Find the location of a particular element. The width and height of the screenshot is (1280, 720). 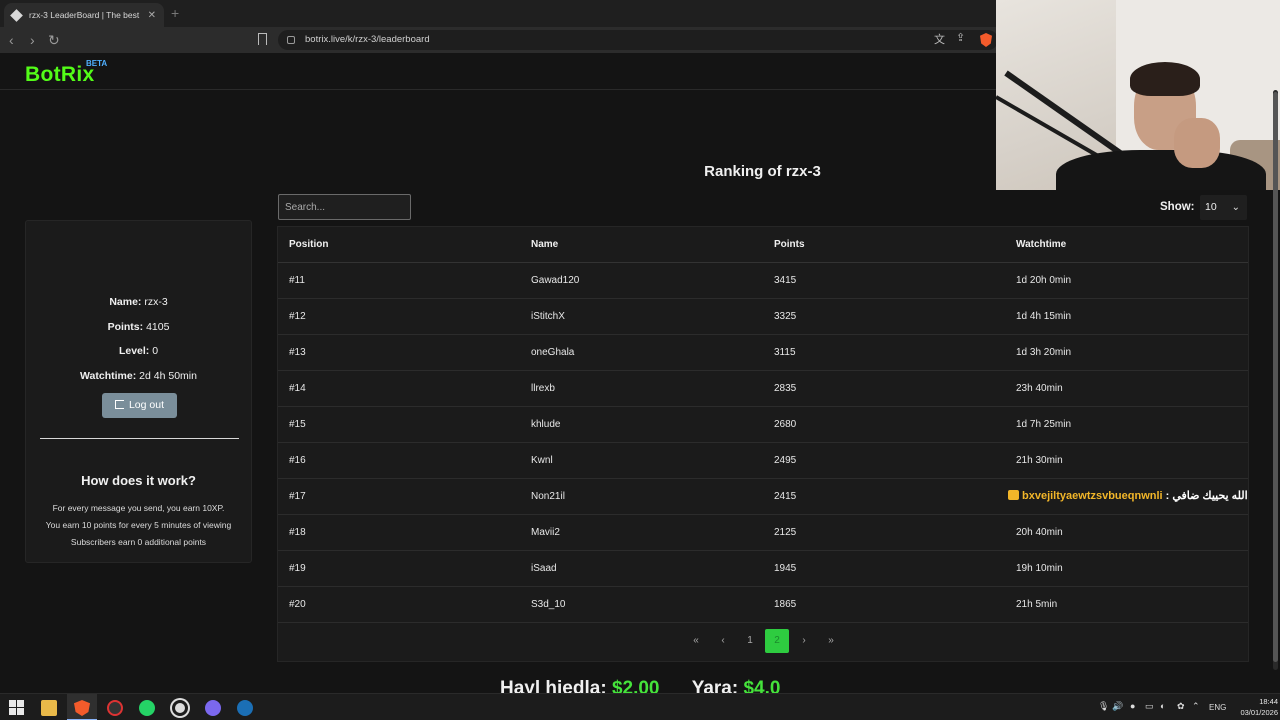

taskbar-clock: 18:44 03/01/2026 is located at coordinates (1253, 707).